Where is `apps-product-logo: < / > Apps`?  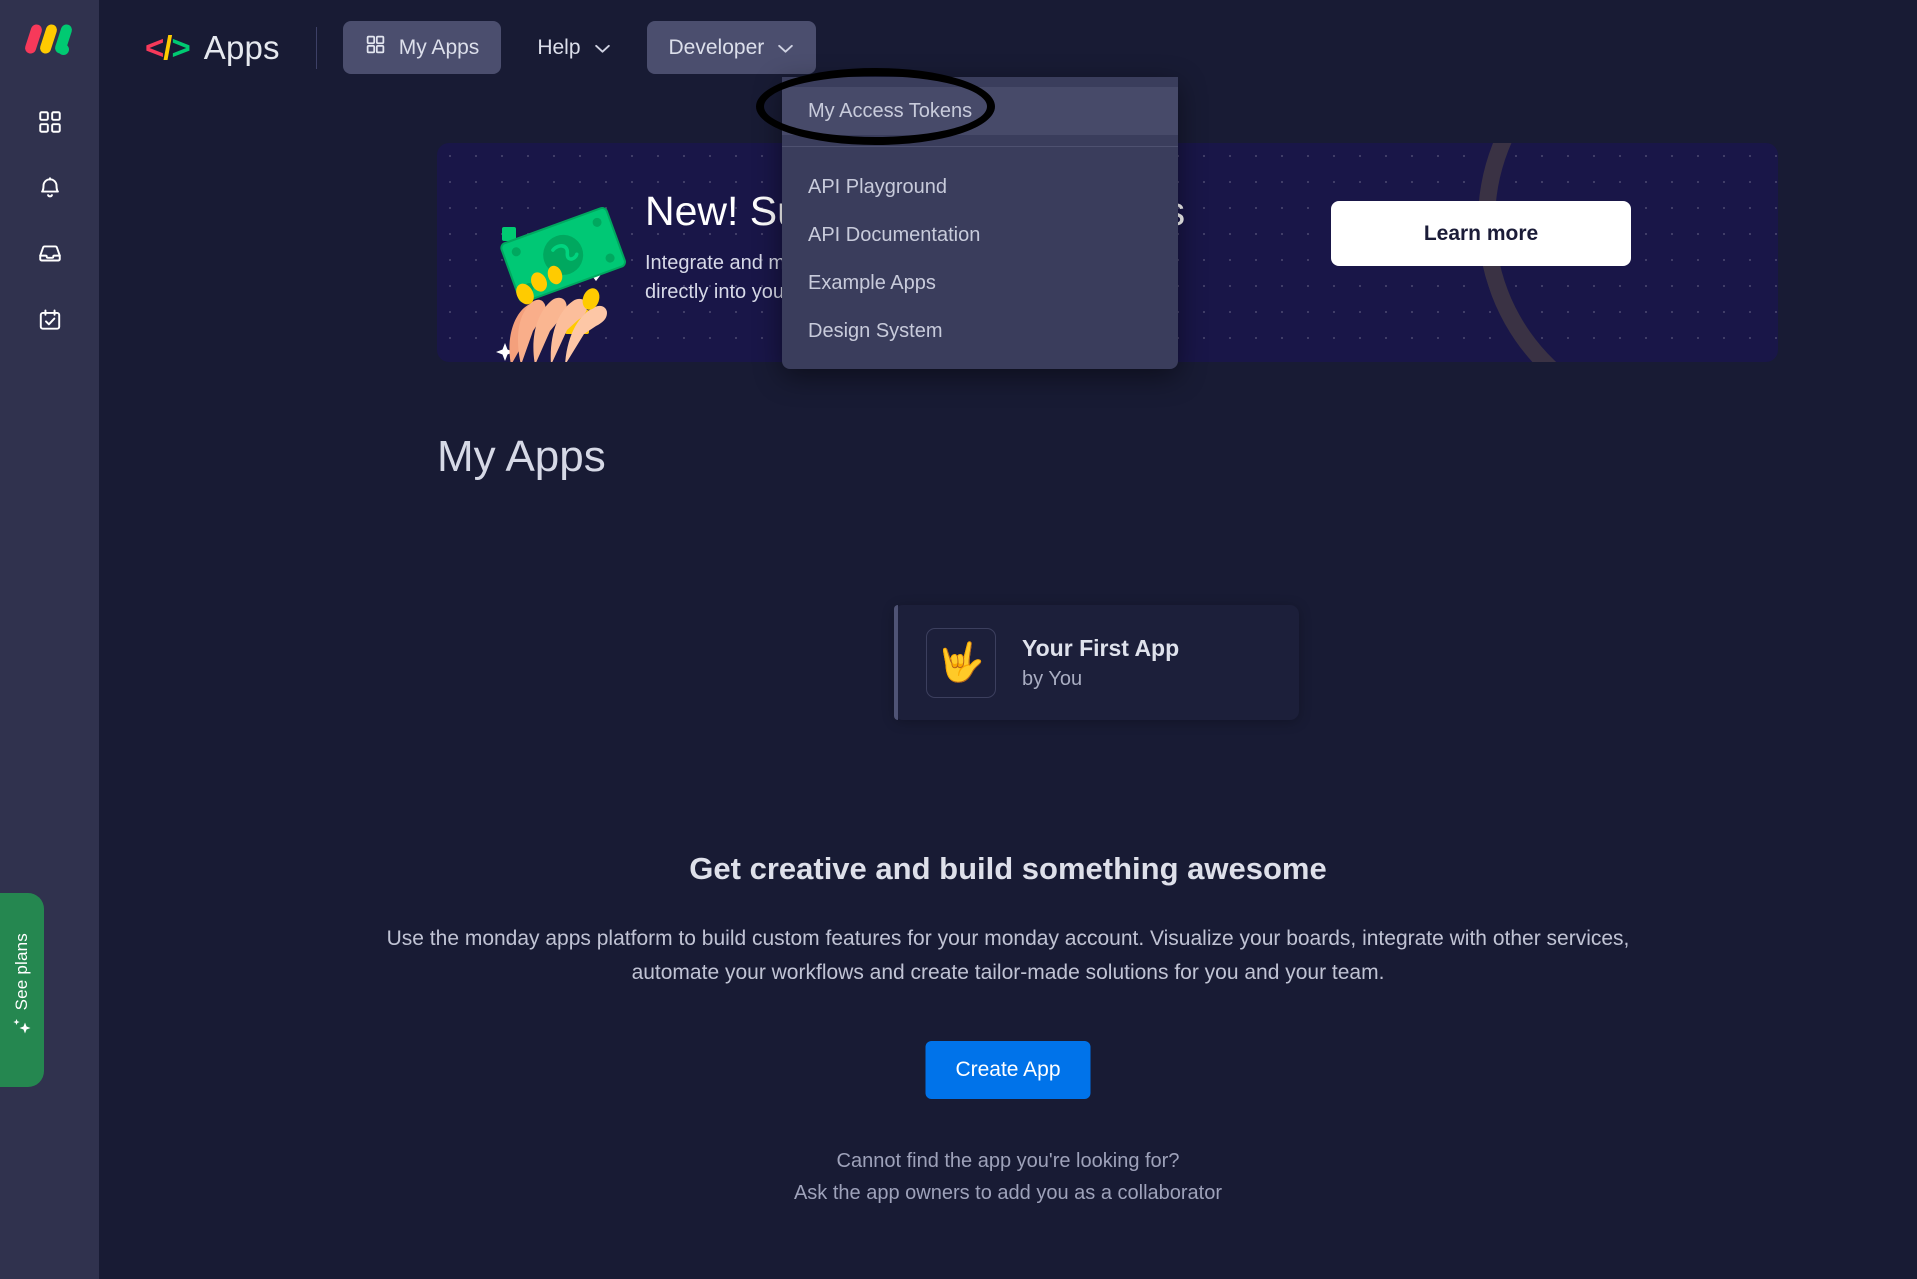 apps-product-logo: < / > Apps is located at coordinates (212, 48).